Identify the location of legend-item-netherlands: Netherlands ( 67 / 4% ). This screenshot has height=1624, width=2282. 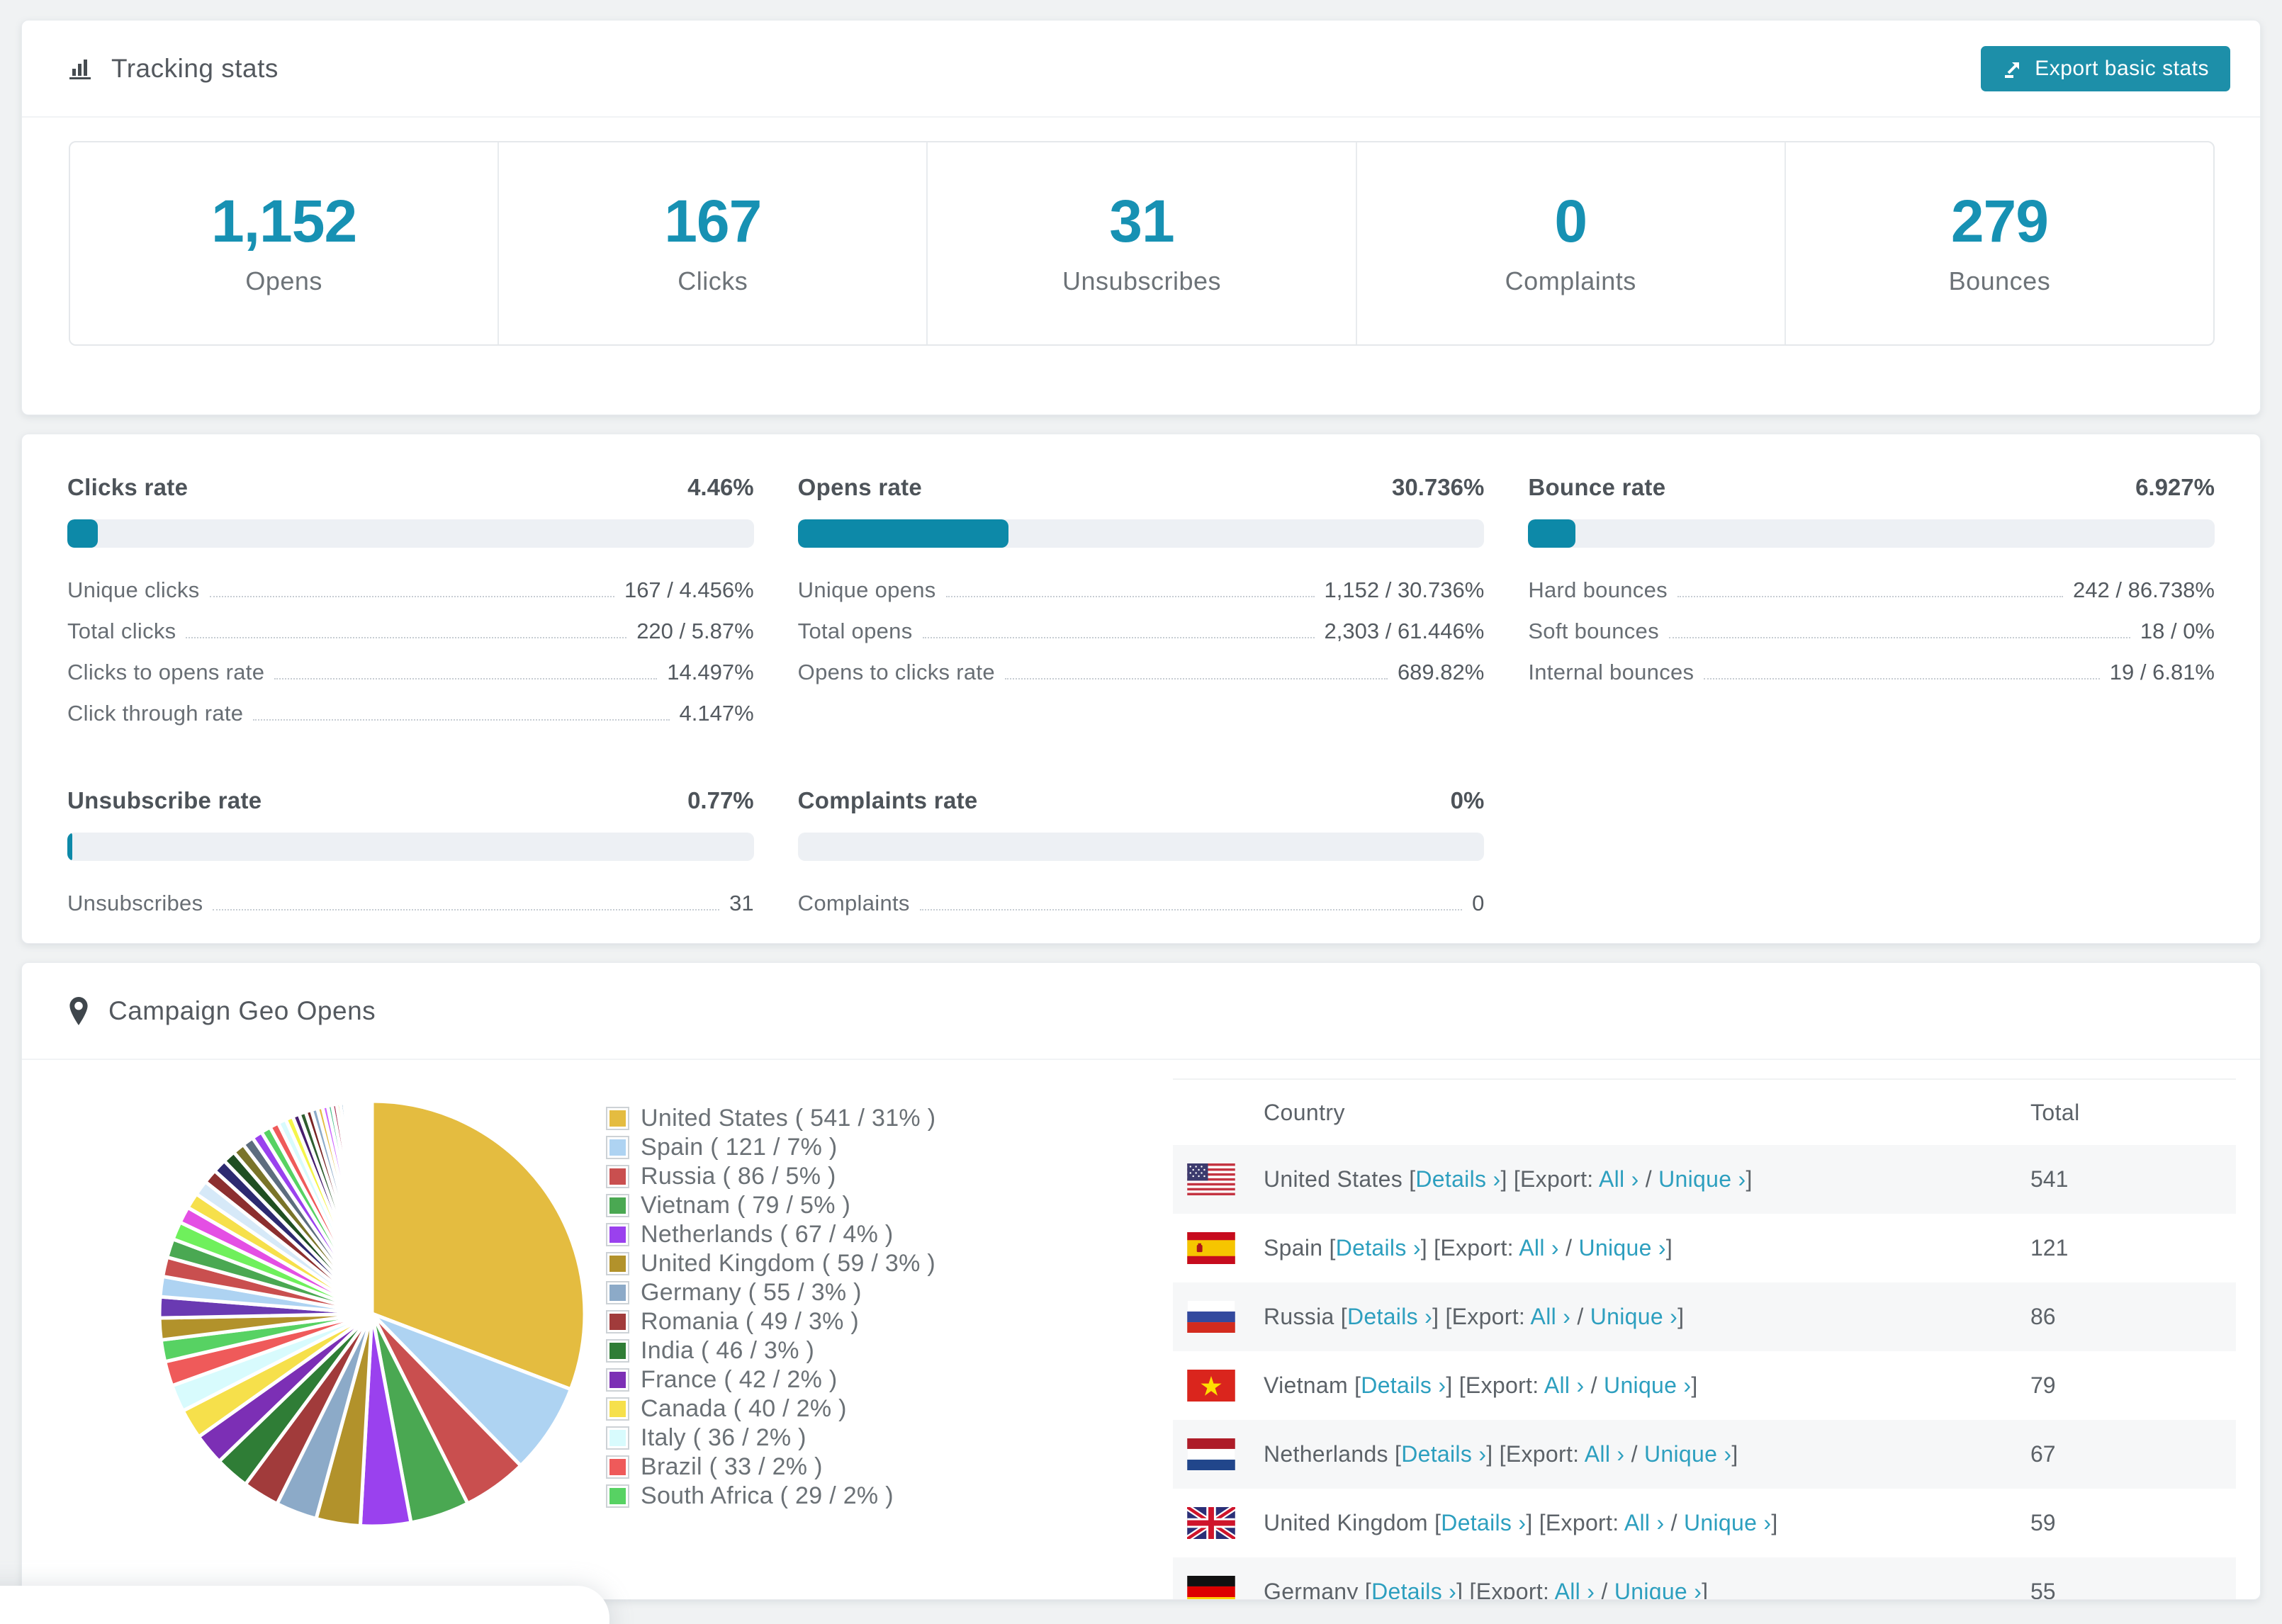
(890, 1234).